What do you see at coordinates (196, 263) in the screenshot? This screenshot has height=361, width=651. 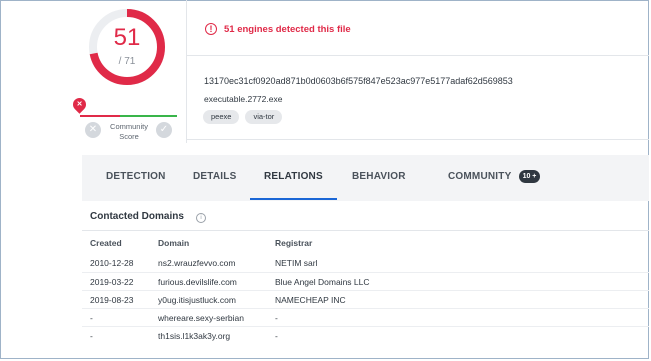 I see `row-1-domain: ns2.wrauzfevvo.com` at bounding box center [196, 263].